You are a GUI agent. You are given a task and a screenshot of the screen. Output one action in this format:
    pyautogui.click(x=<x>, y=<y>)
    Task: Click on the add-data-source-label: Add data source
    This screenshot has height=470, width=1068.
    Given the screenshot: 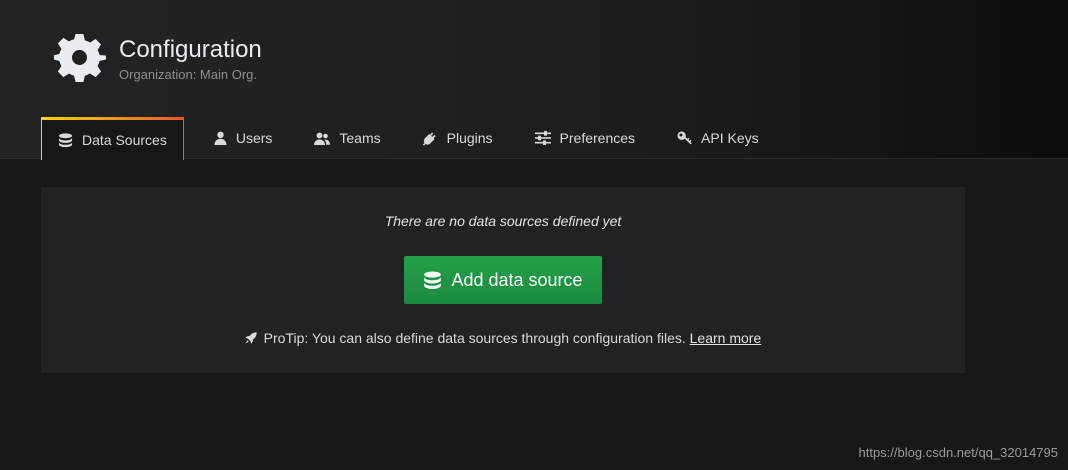 What is the action you would take?
    pyautogui.click(x=517, y=279)
    